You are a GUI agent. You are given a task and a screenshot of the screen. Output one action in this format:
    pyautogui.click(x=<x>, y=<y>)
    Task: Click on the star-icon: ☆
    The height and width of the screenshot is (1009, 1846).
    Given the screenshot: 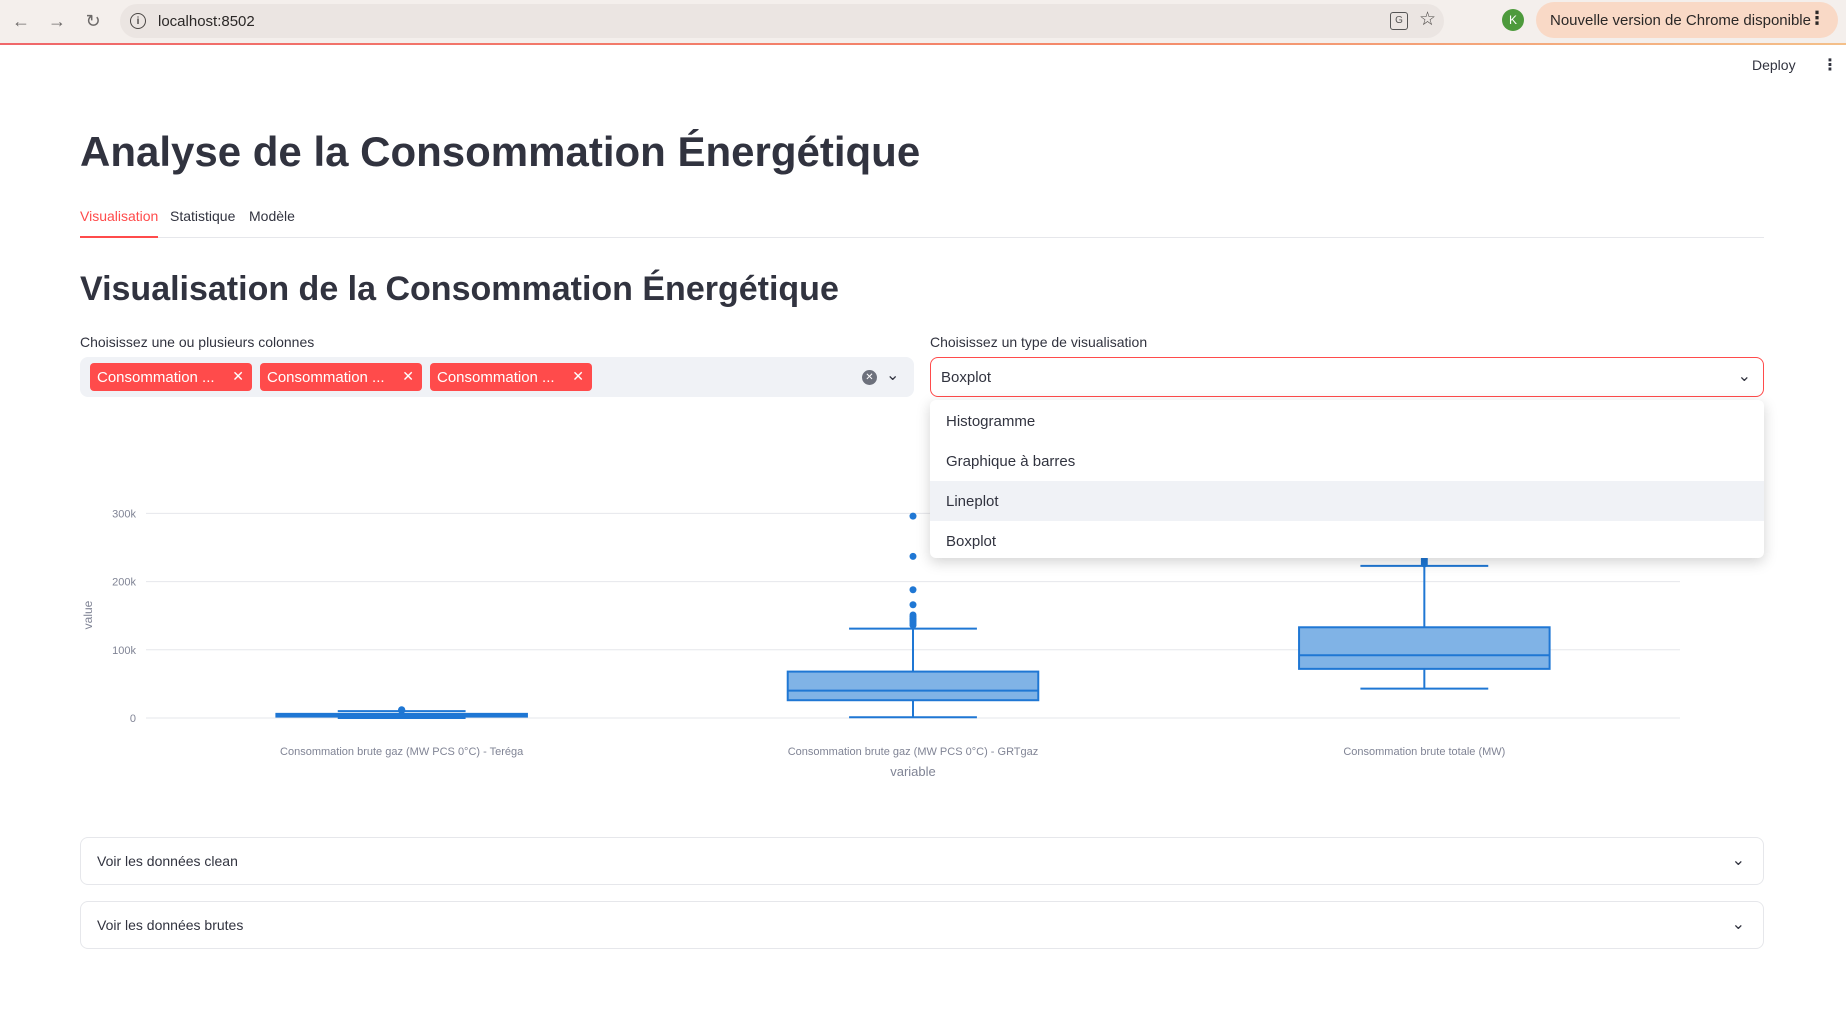 What is the action you would take?
    pyautogui.click(x=1427, y=19)
    